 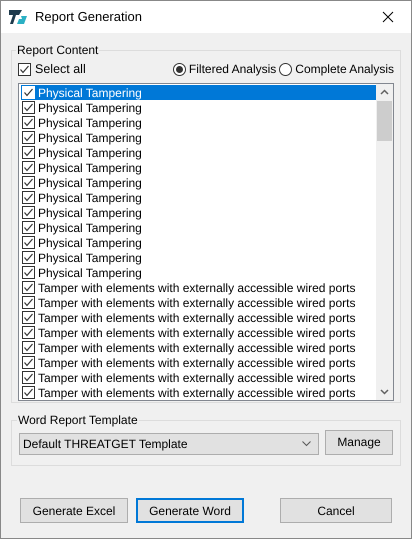 I want to click on window-title: Report Generation, so click(x=88, y=17).